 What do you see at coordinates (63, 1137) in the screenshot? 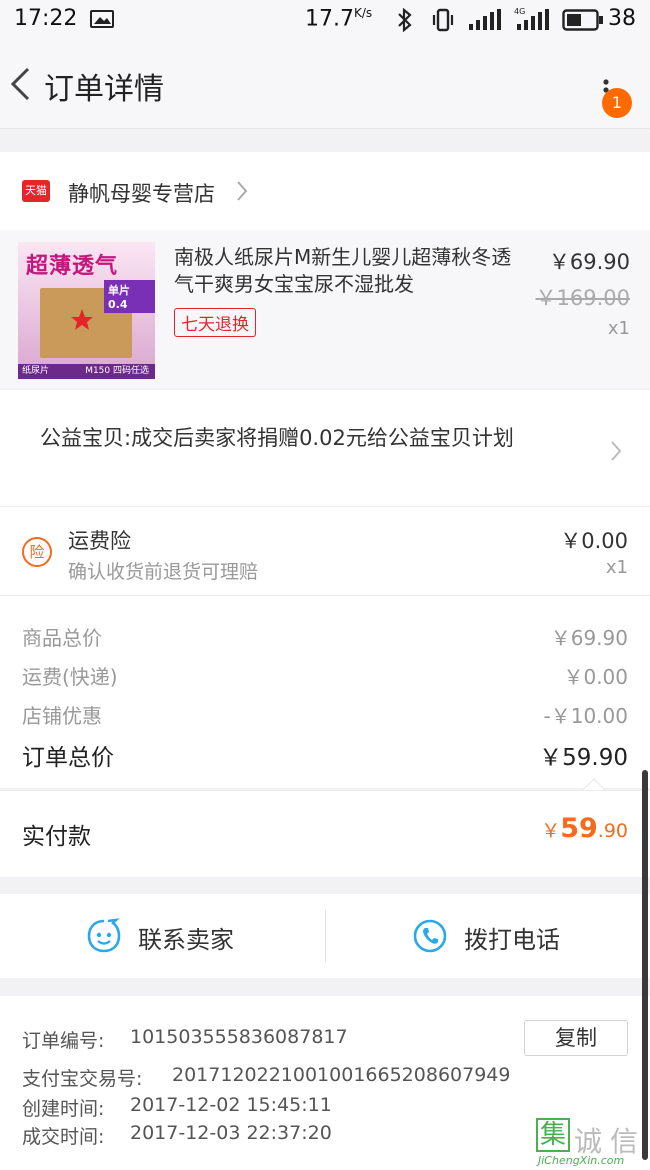
I see `done-label: 成交时间:` at bounding box center [63, 1137].